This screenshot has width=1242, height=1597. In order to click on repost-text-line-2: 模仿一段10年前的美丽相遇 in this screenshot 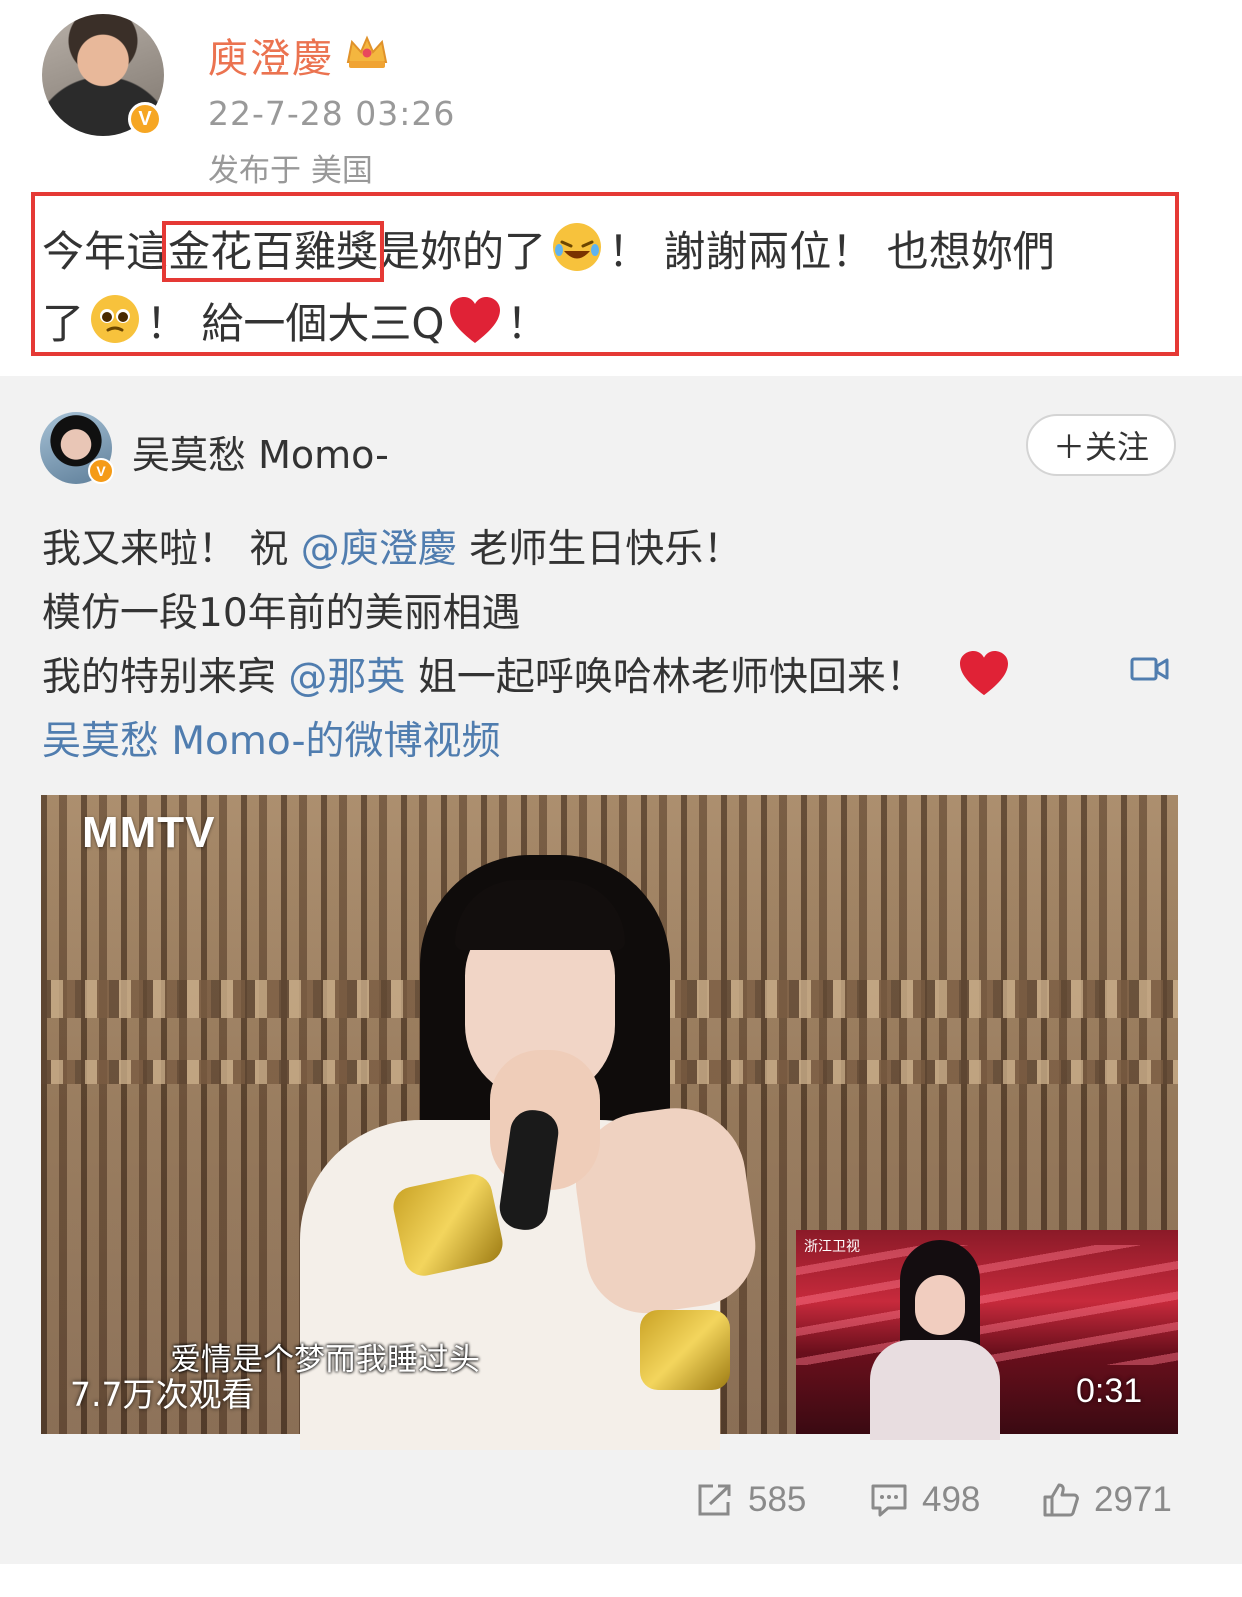, I will do `click(281, 613)`.